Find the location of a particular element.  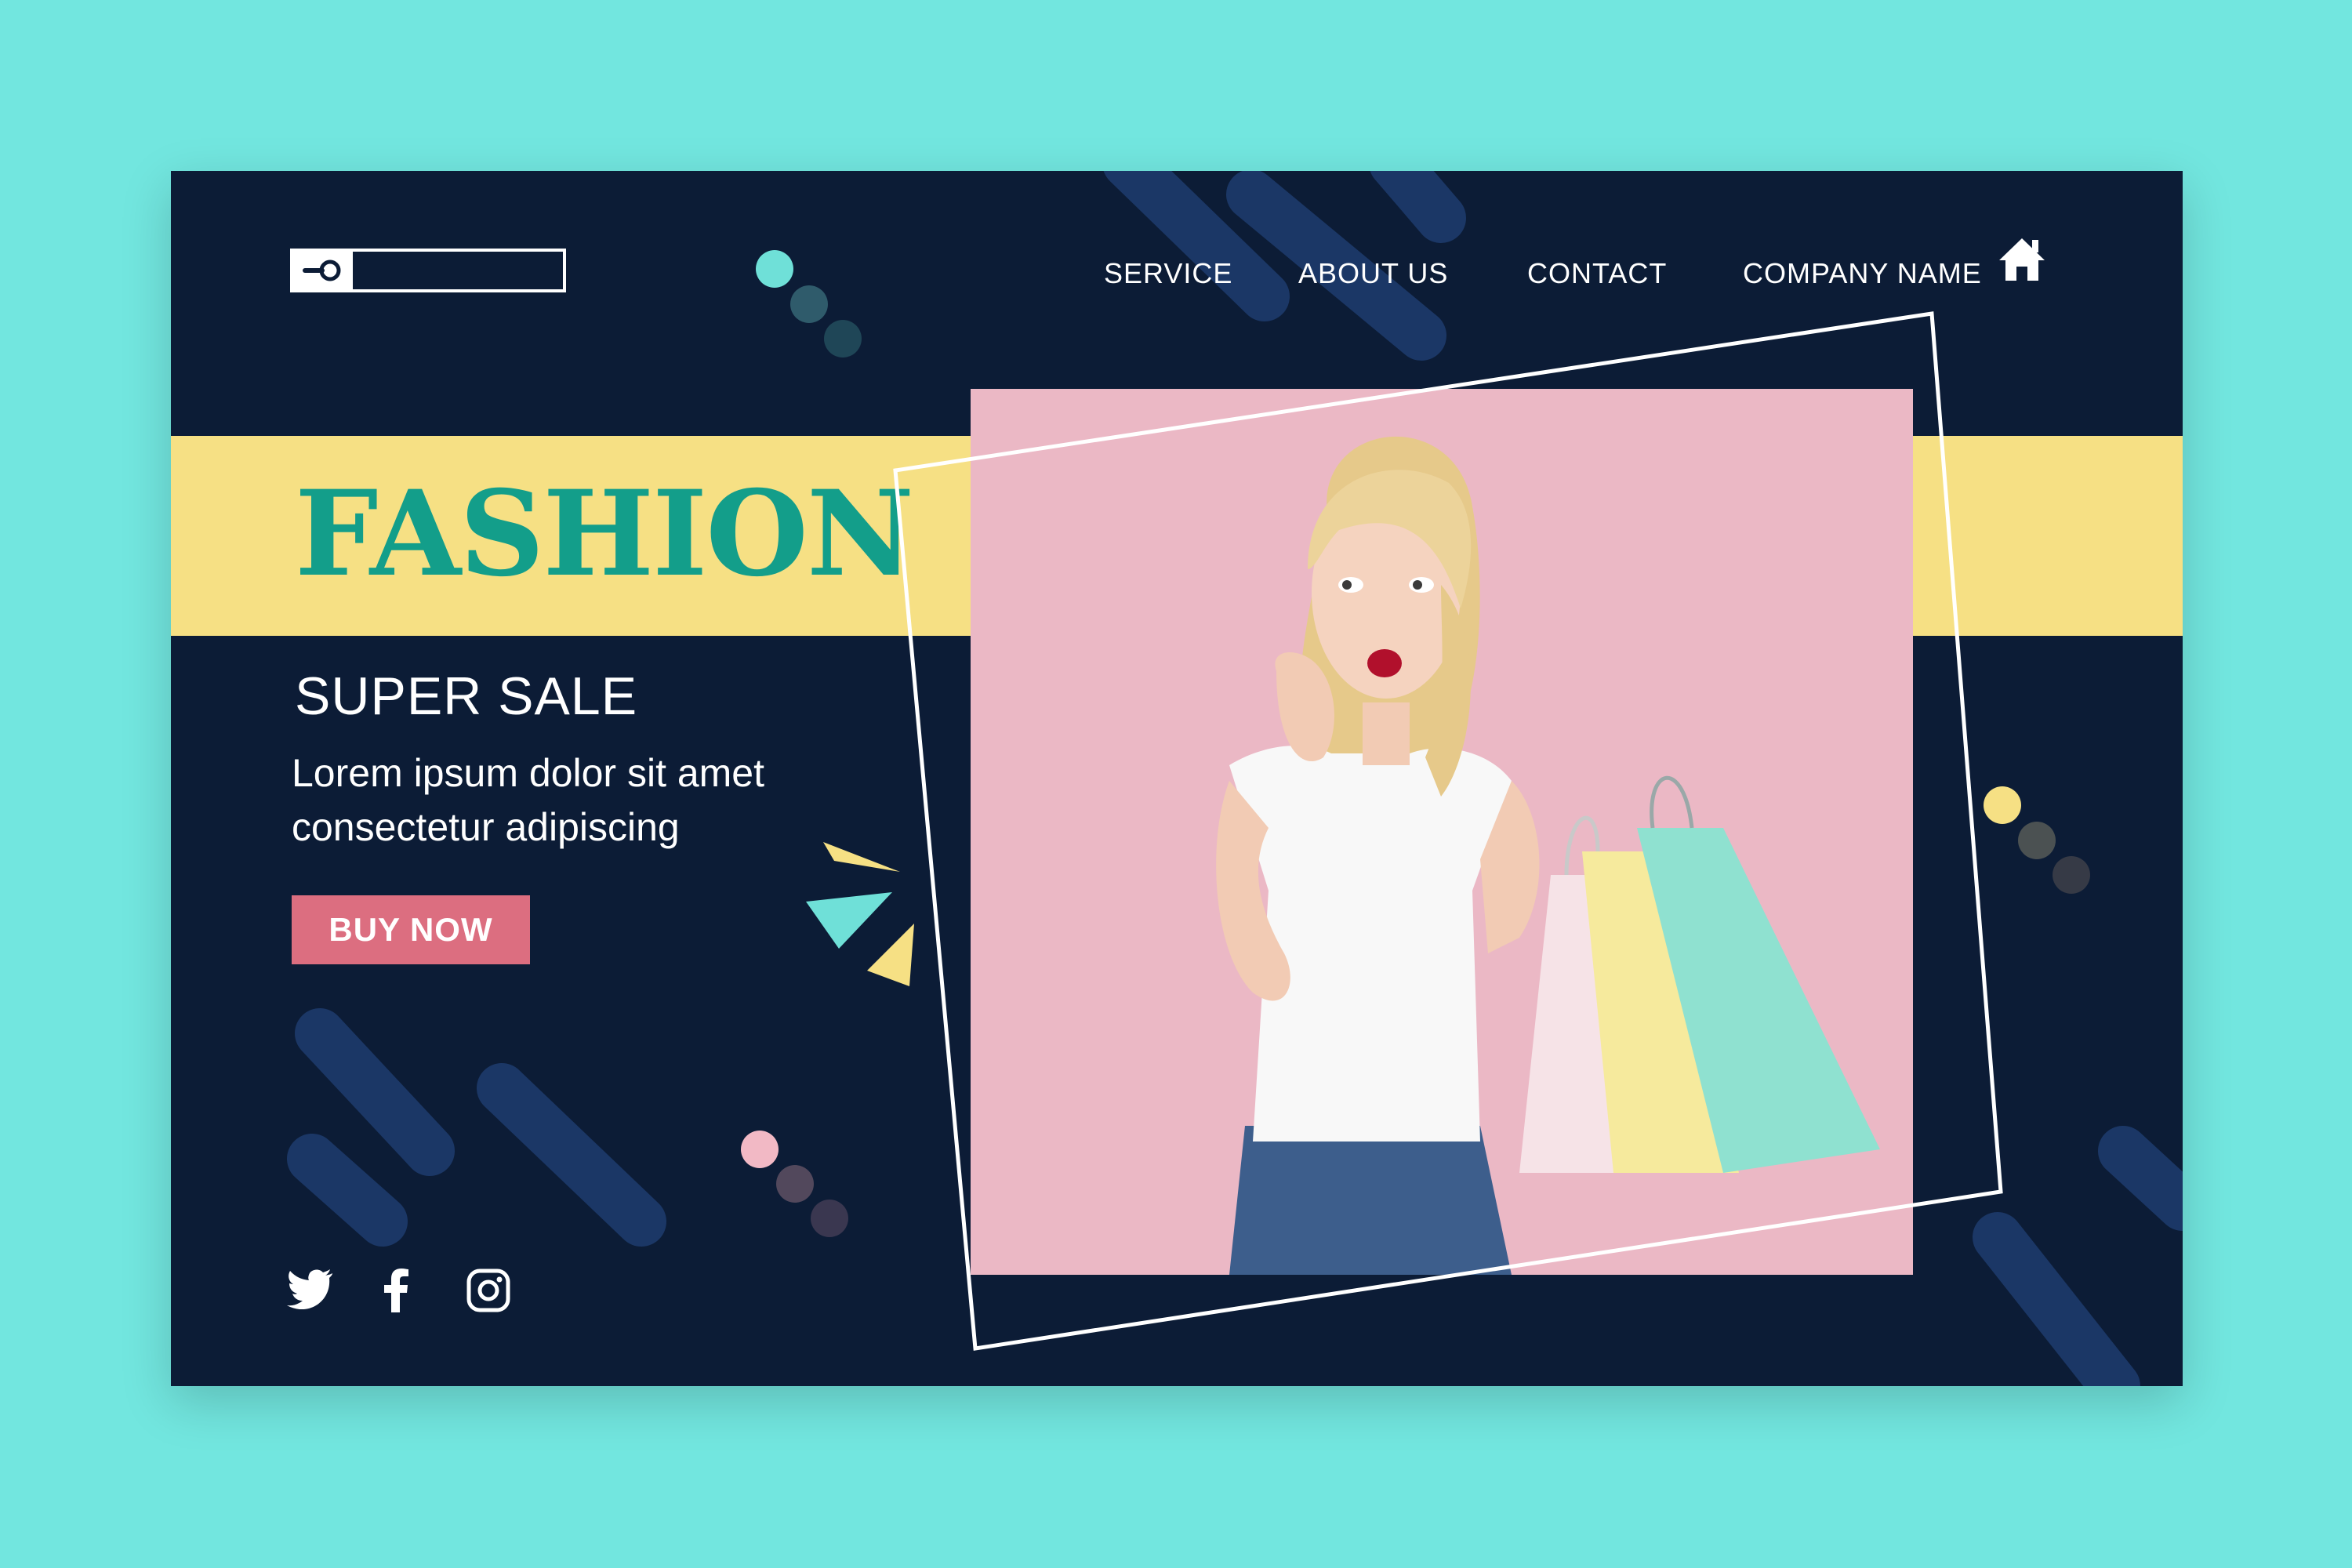

nav-about-link: ABOUT US is located at coordinates (1373, 273).